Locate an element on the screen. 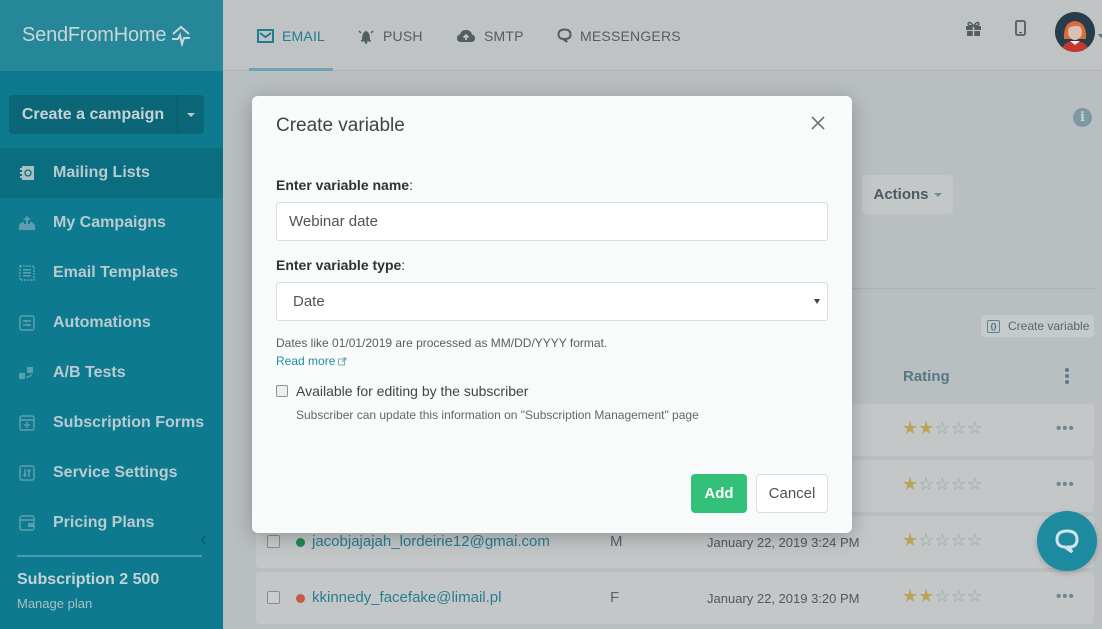 The width and height of the screenshot is (1102, 629). gift-icon is located at coordinates (973, 31).